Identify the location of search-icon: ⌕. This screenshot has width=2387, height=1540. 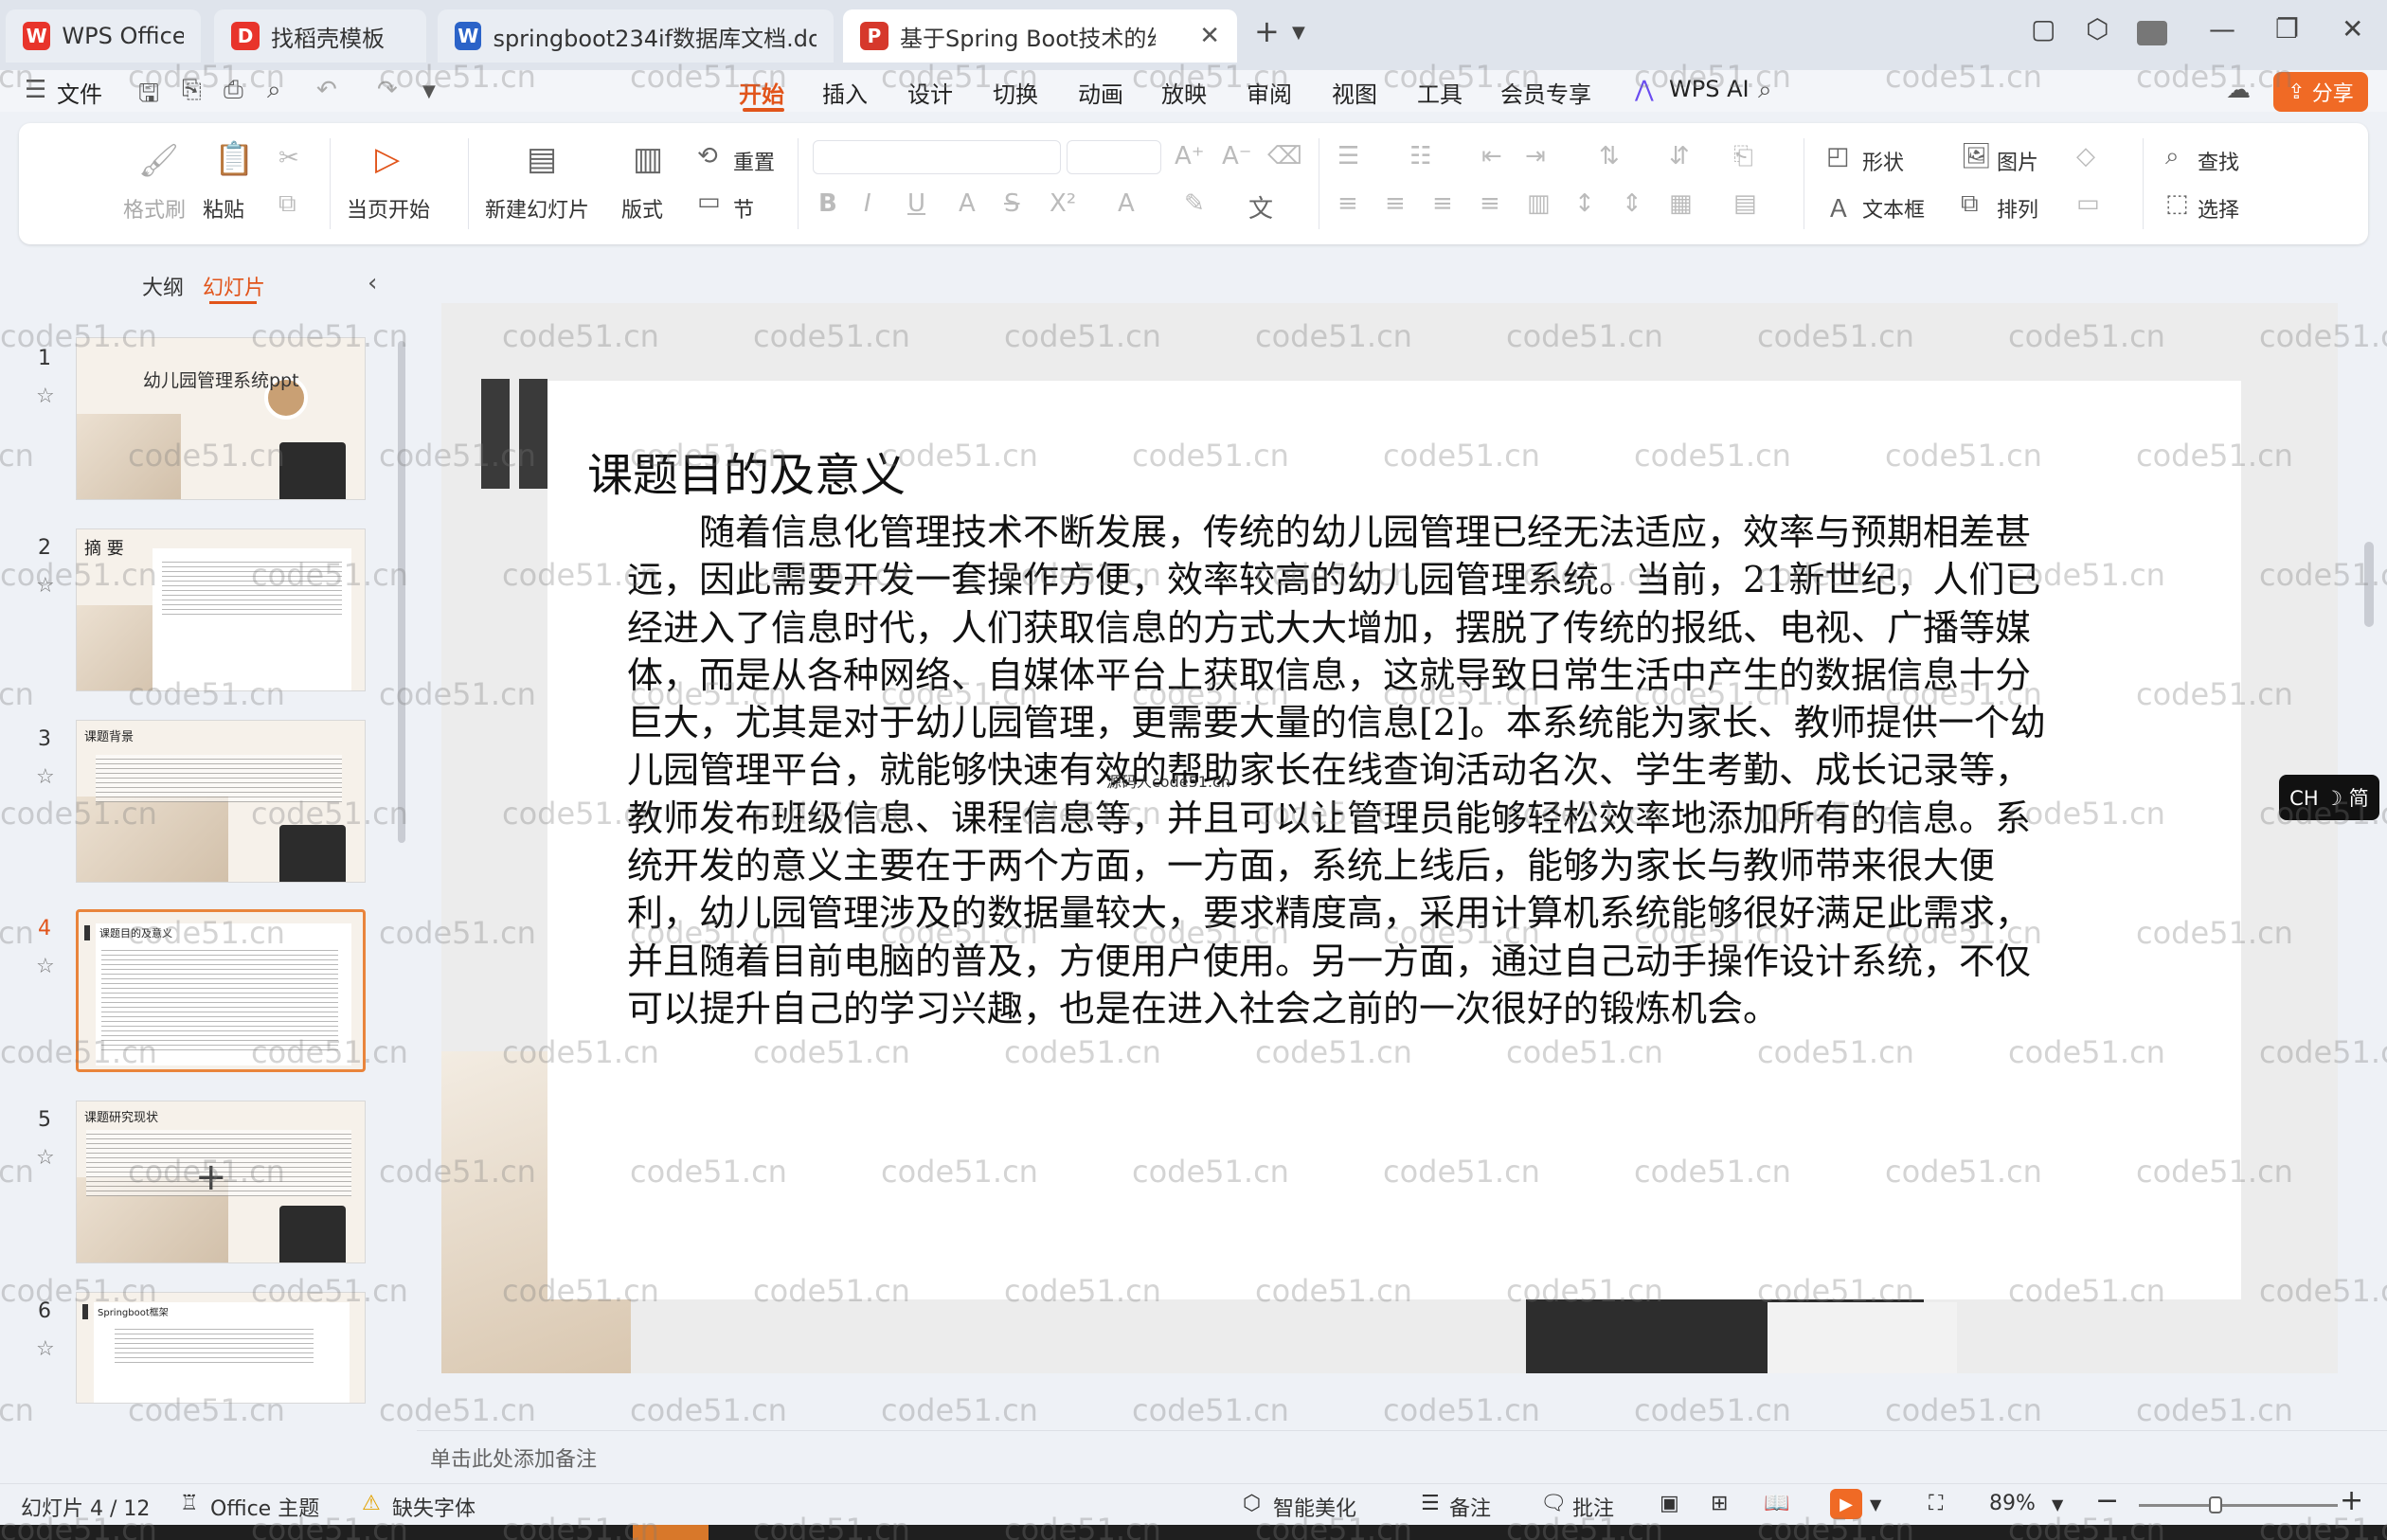
(1765, 91).